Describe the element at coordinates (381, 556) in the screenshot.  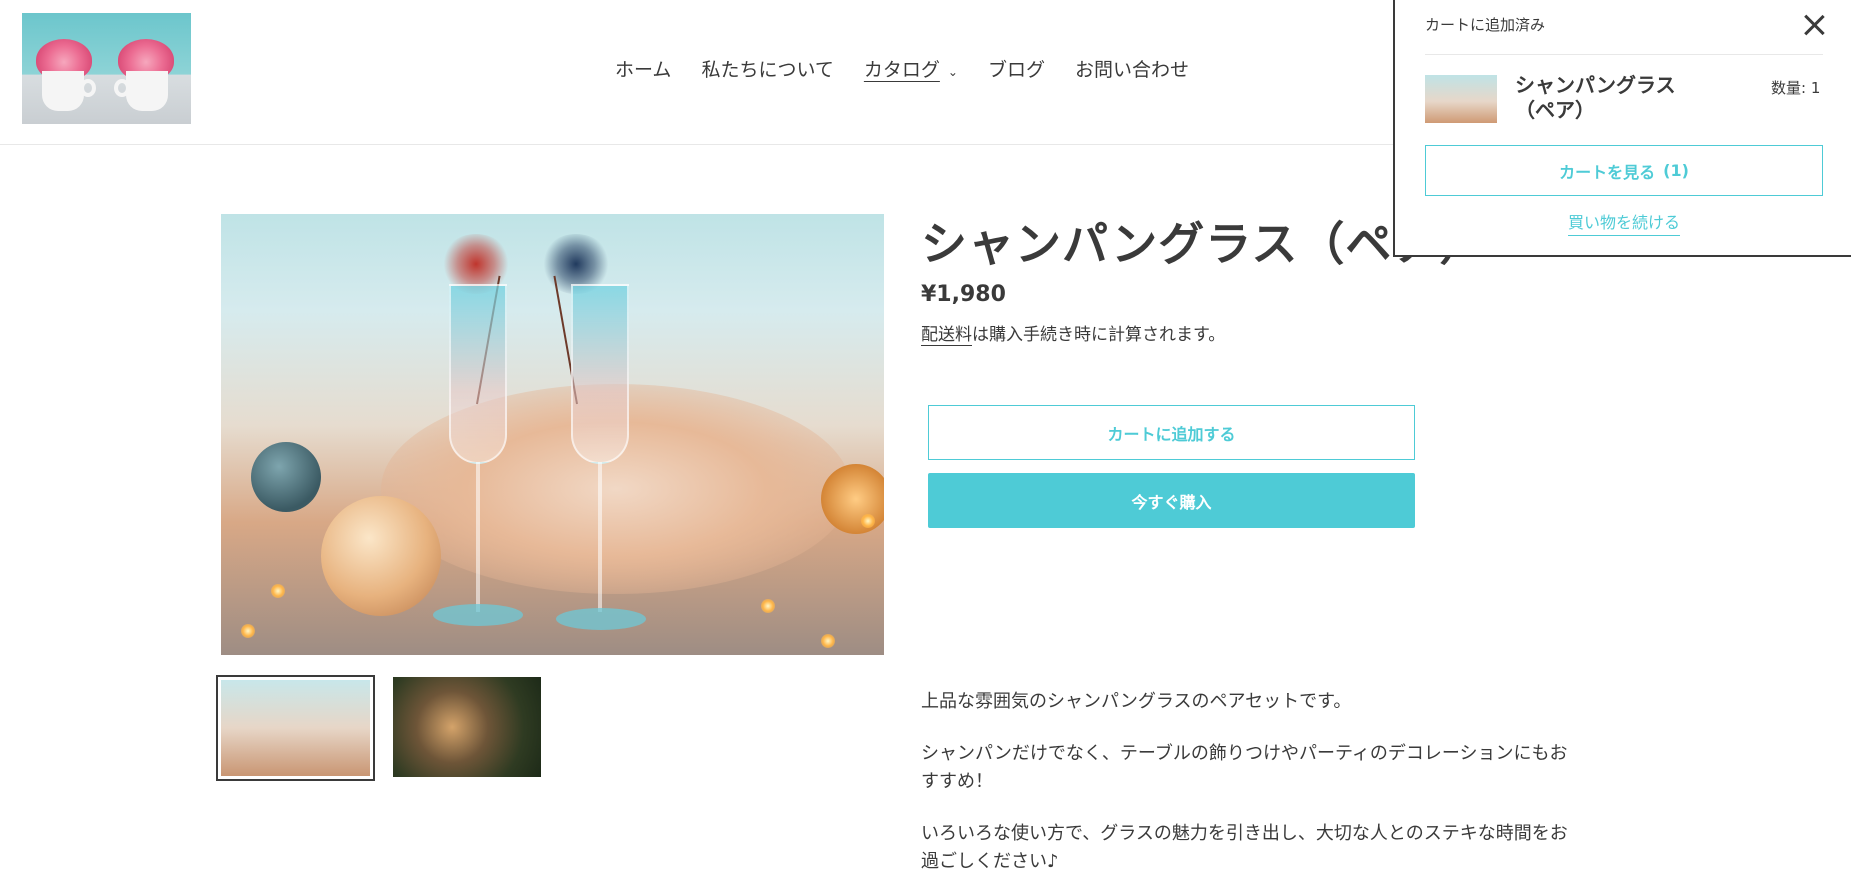
I see `ornament-gold` at that location.